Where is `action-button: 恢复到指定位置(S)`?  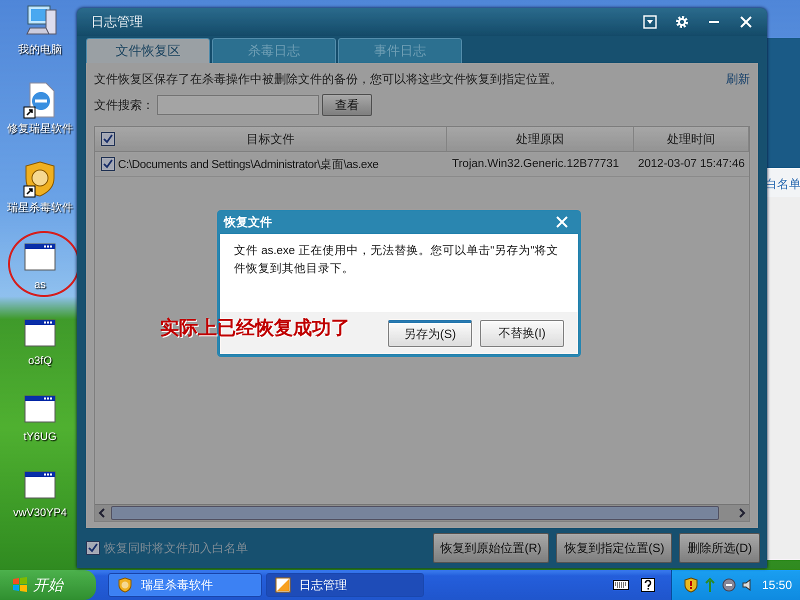 action-button: 恢复到指定位置(S) is located at coordinates (614, 548).